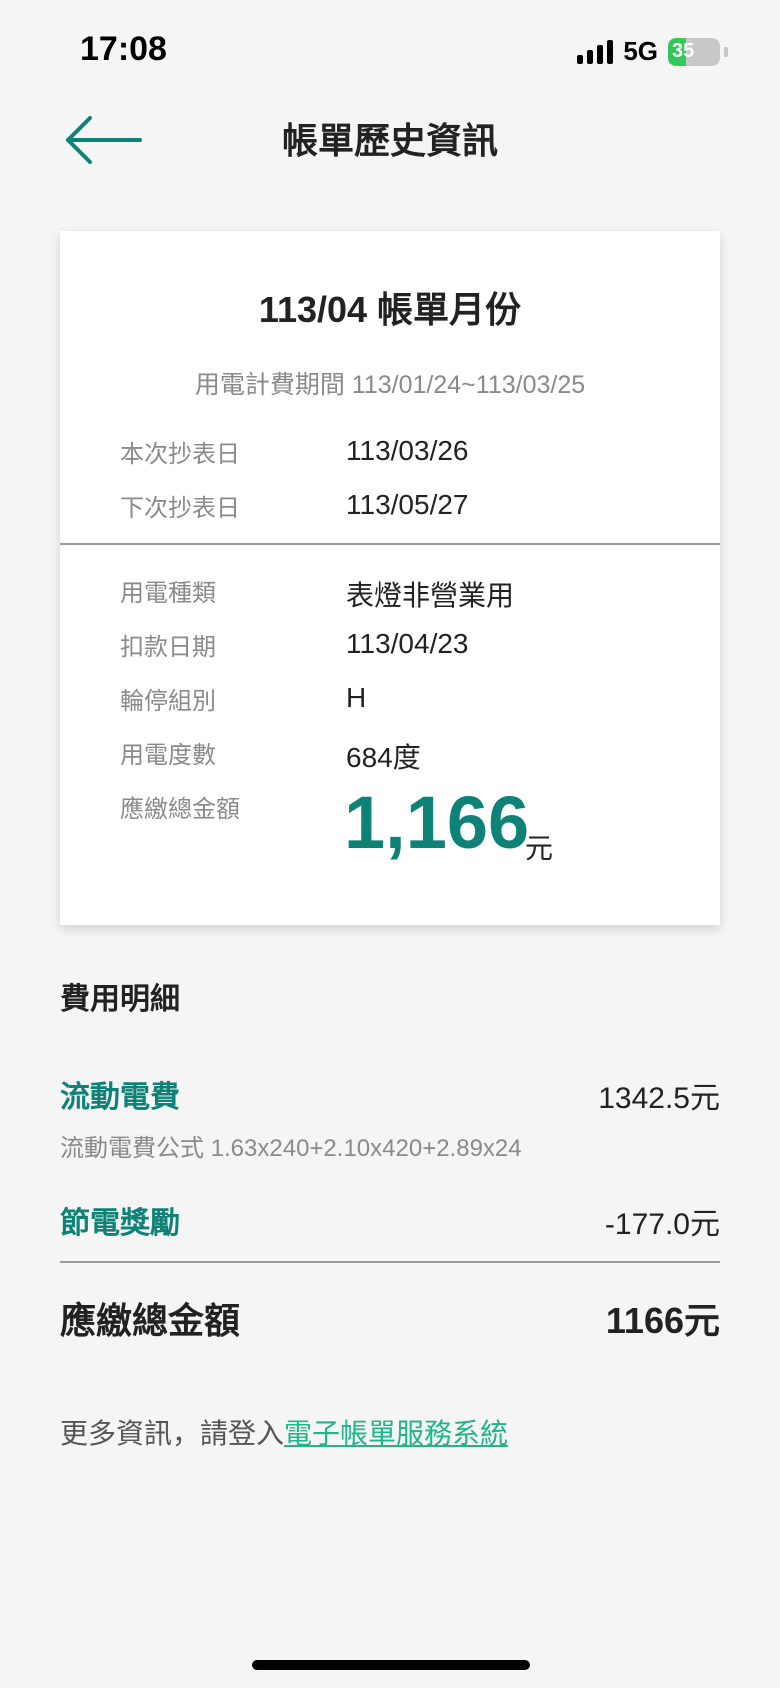 This screenshot has width=780, height=1688. I want to click on battery-cap, so click(726, 51).